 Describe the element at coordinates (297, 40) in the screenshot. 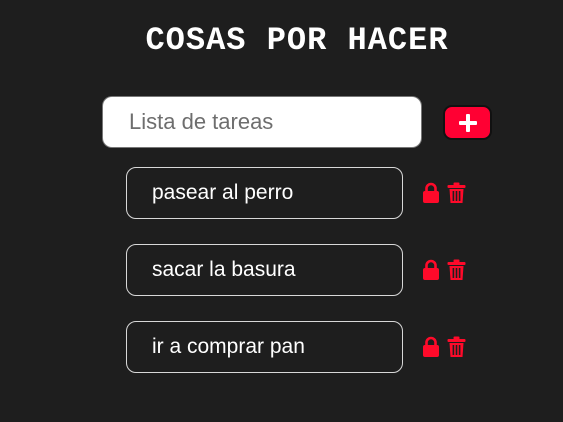

I see `page-title: COSAS POR HACER` at that location.